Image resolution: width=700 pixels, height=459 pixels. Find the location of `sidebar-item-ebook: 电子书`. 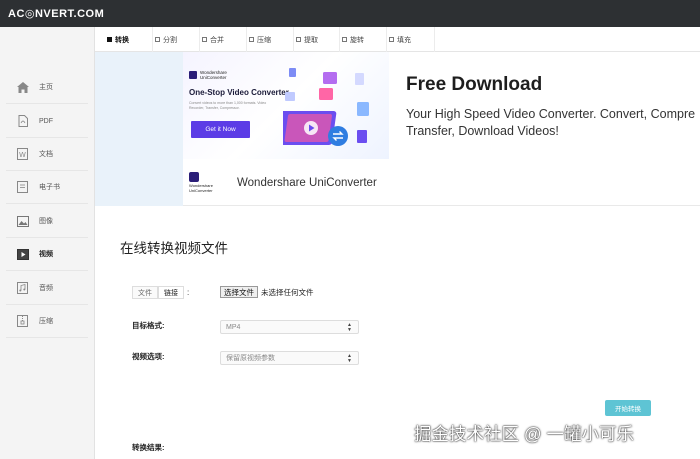

sidebar-item-ebook: 电子书 is located at coordinates (47, 187).